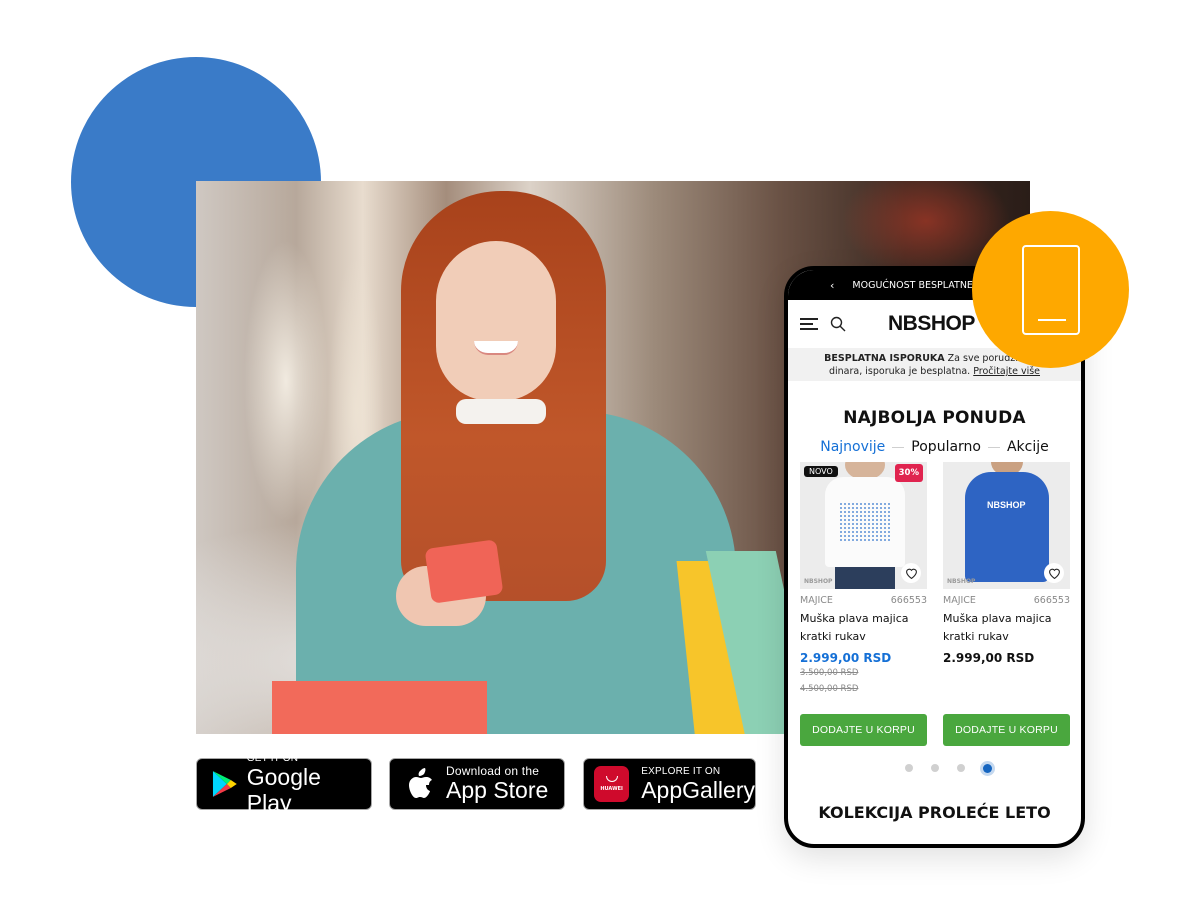 The image size is (1200, 900). What do you see at coordinates (946, 447) in the screenshot?
I see `tab-popularno: Popularno` at bounding box center [946, 447].